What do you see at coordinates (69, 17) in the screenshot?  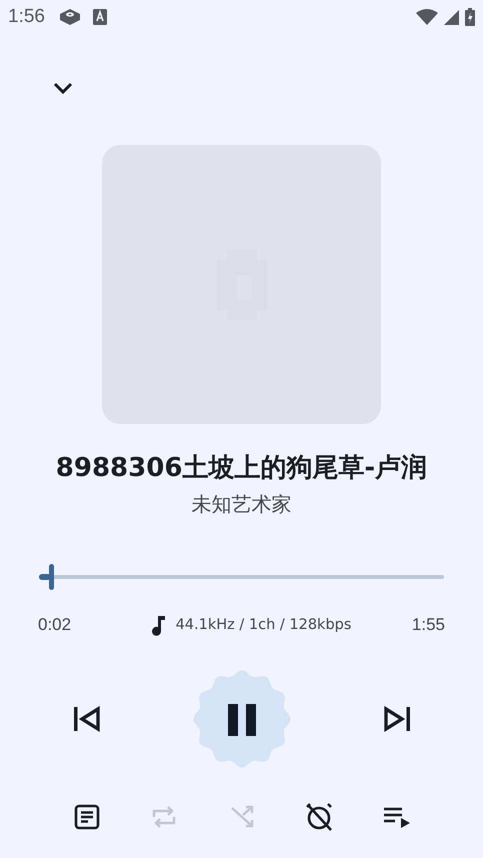 I see `disc-box-icon` at bounding box center [69, 17].